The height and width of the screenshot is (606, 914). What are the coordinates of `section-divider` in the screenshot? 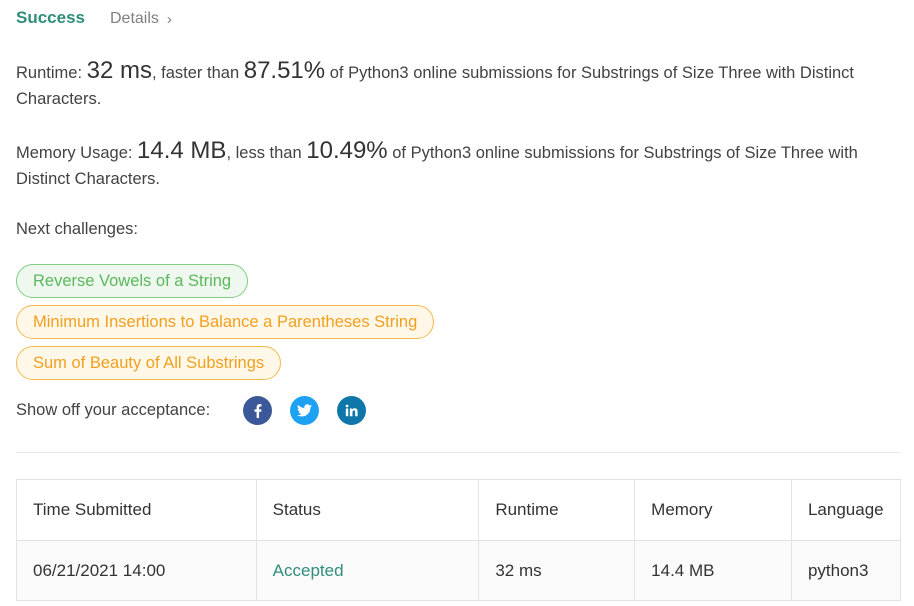 It's located at (458, 452).